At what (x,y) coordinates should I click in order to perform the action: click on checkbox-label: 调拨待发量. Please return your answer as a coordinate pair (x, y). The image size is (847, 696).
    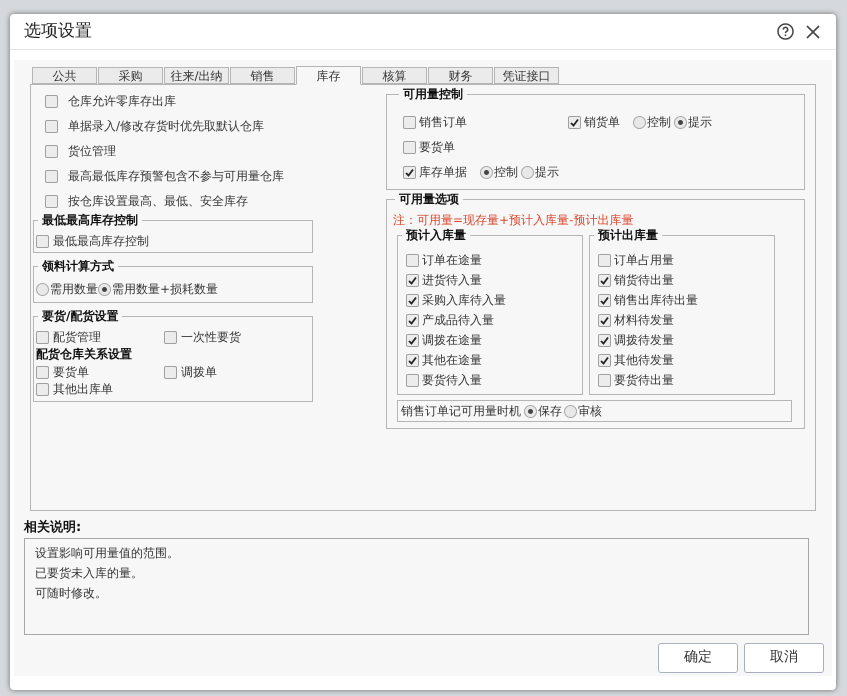
    Looking at the image, I should click on (644, 340).